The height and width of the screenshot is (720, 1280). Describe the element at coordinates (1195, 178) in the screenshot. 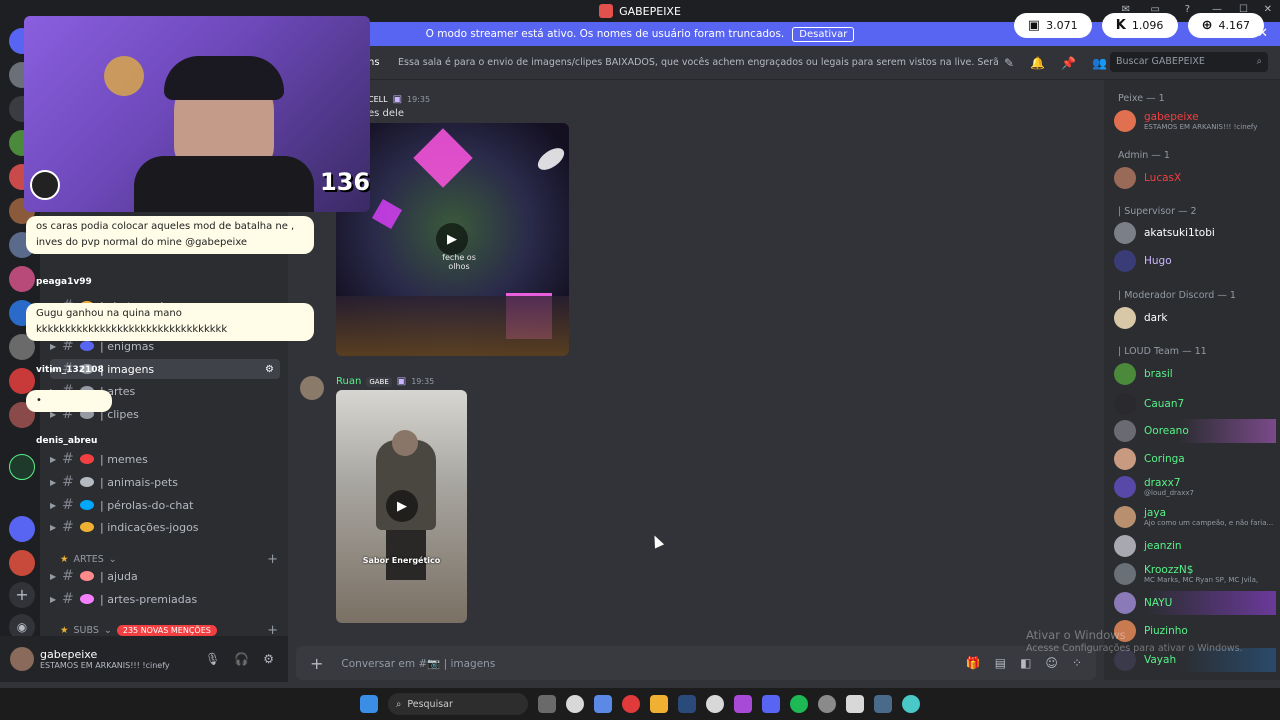

I see `member-item: LucasX` at that location.